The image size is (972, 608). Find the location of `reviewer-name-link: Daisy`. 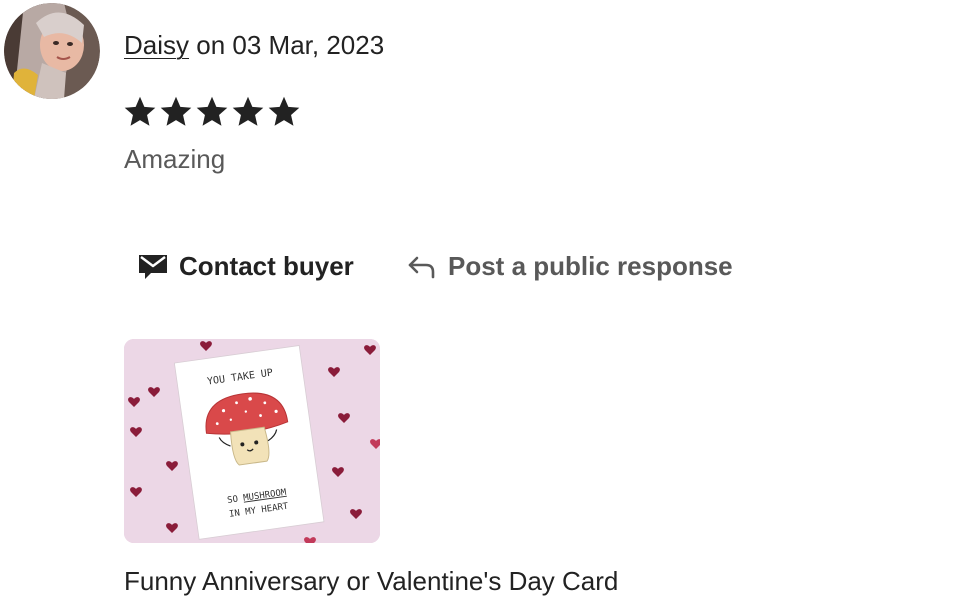

reviewer-name-link: Daisy is located at coordinates (156, 45).